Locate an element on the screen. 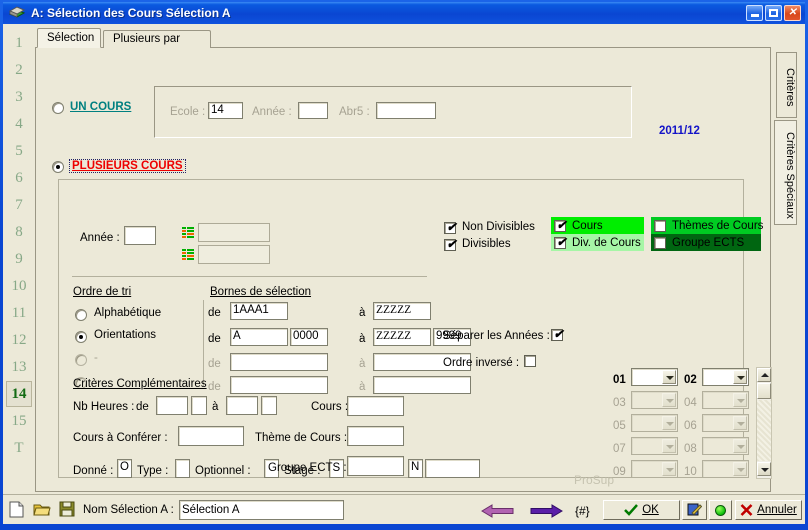 This screenshot has height=530, width=808. new-document-icon is located at coordinates (16, 512).